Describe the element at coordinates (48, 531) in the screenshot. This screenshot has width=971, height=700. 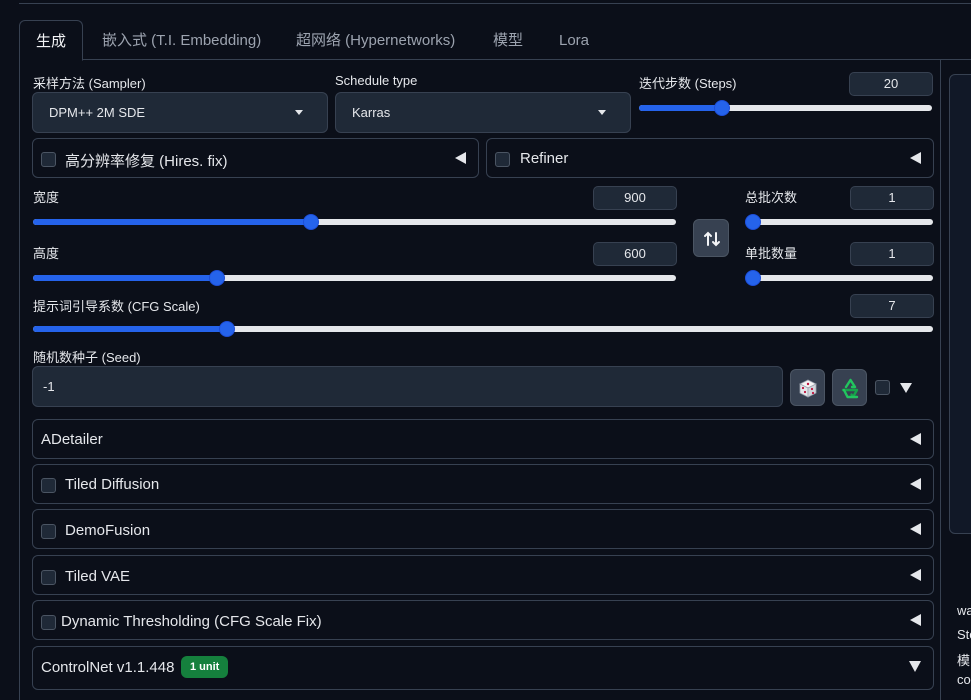
I see `demofusion-checkbox` at that location.